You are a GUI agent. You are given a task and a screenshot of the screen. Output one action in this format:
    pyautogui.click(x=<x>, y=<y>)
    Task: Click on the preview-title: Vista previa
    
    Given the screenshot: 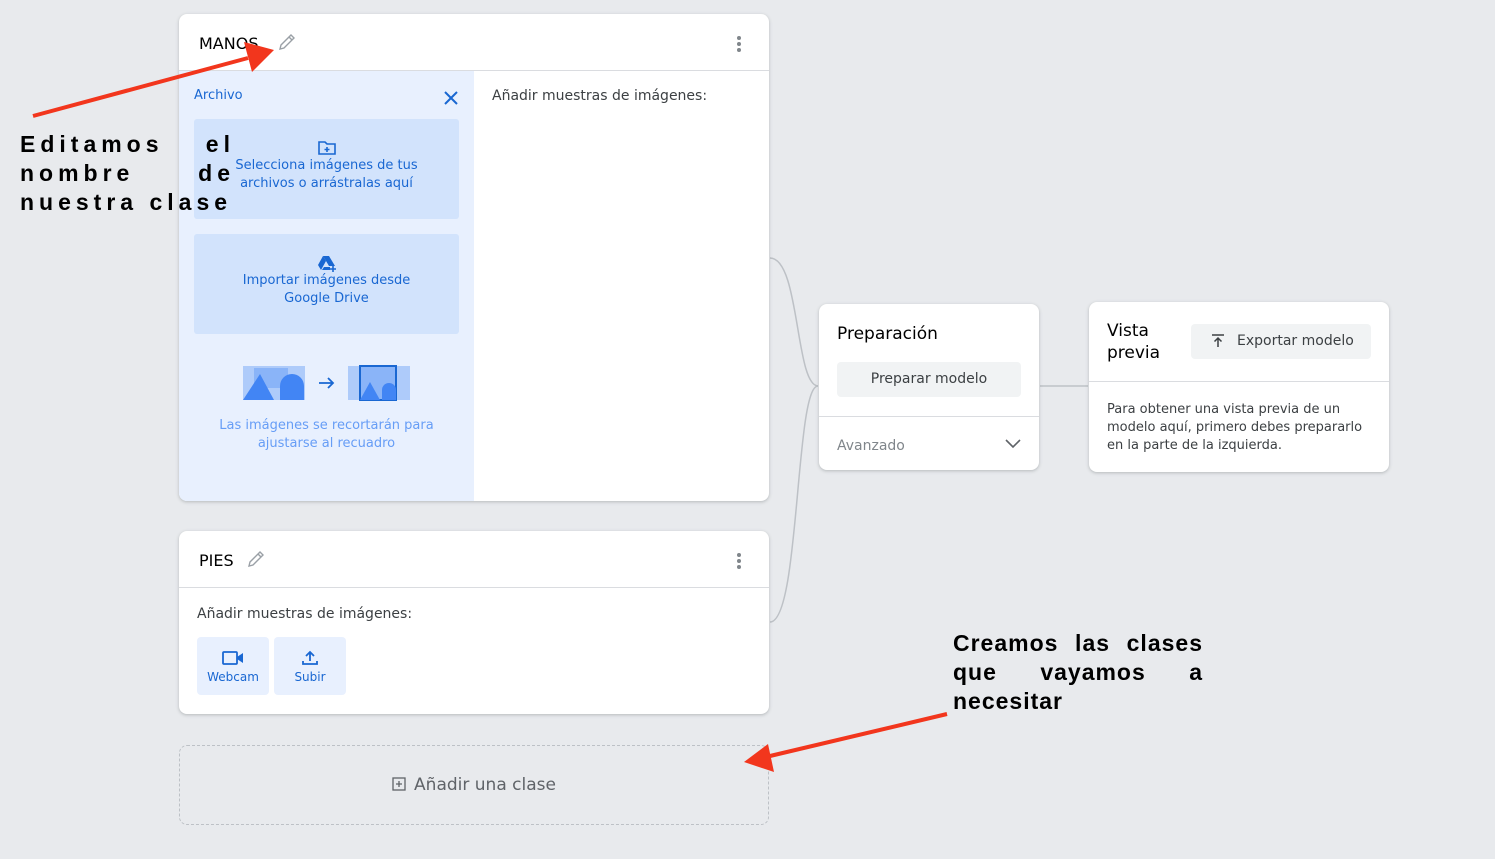 What is the action you would take?
    pyautogui.click(x=1134, y=342)
    